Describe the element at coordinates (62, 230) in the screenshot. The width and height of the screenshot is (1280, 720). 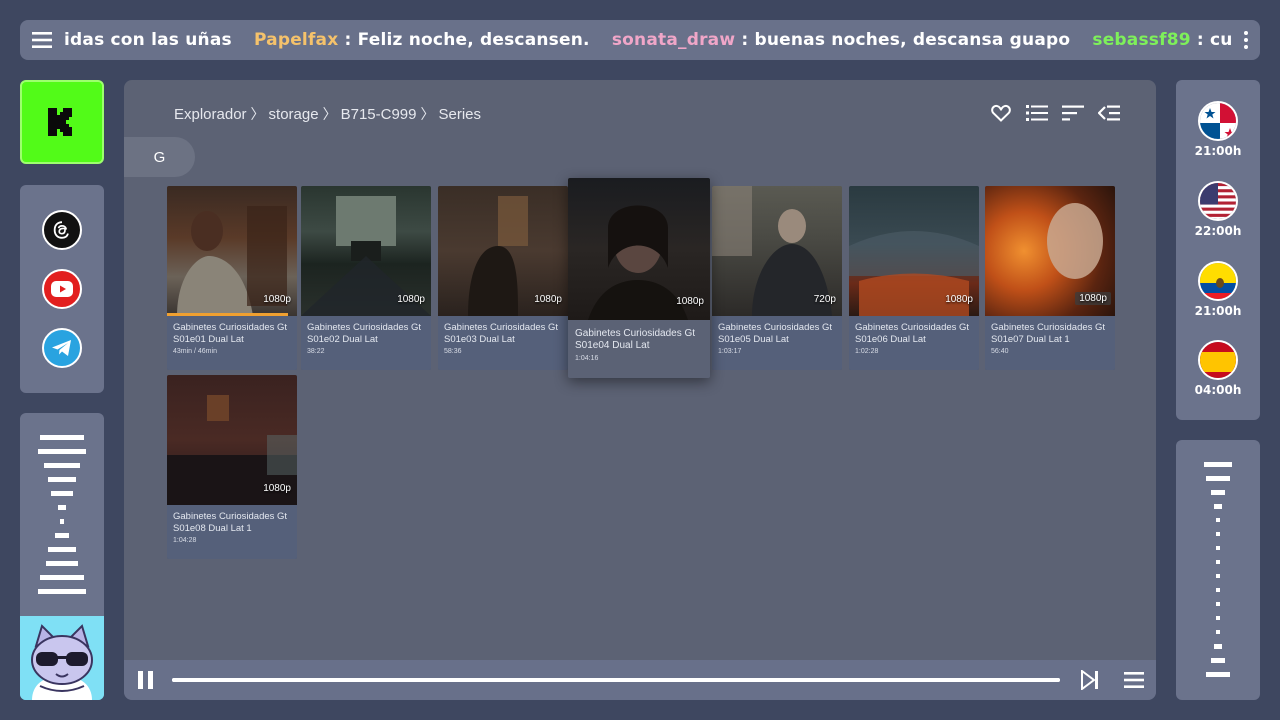
I see `threads-icon` at that location.